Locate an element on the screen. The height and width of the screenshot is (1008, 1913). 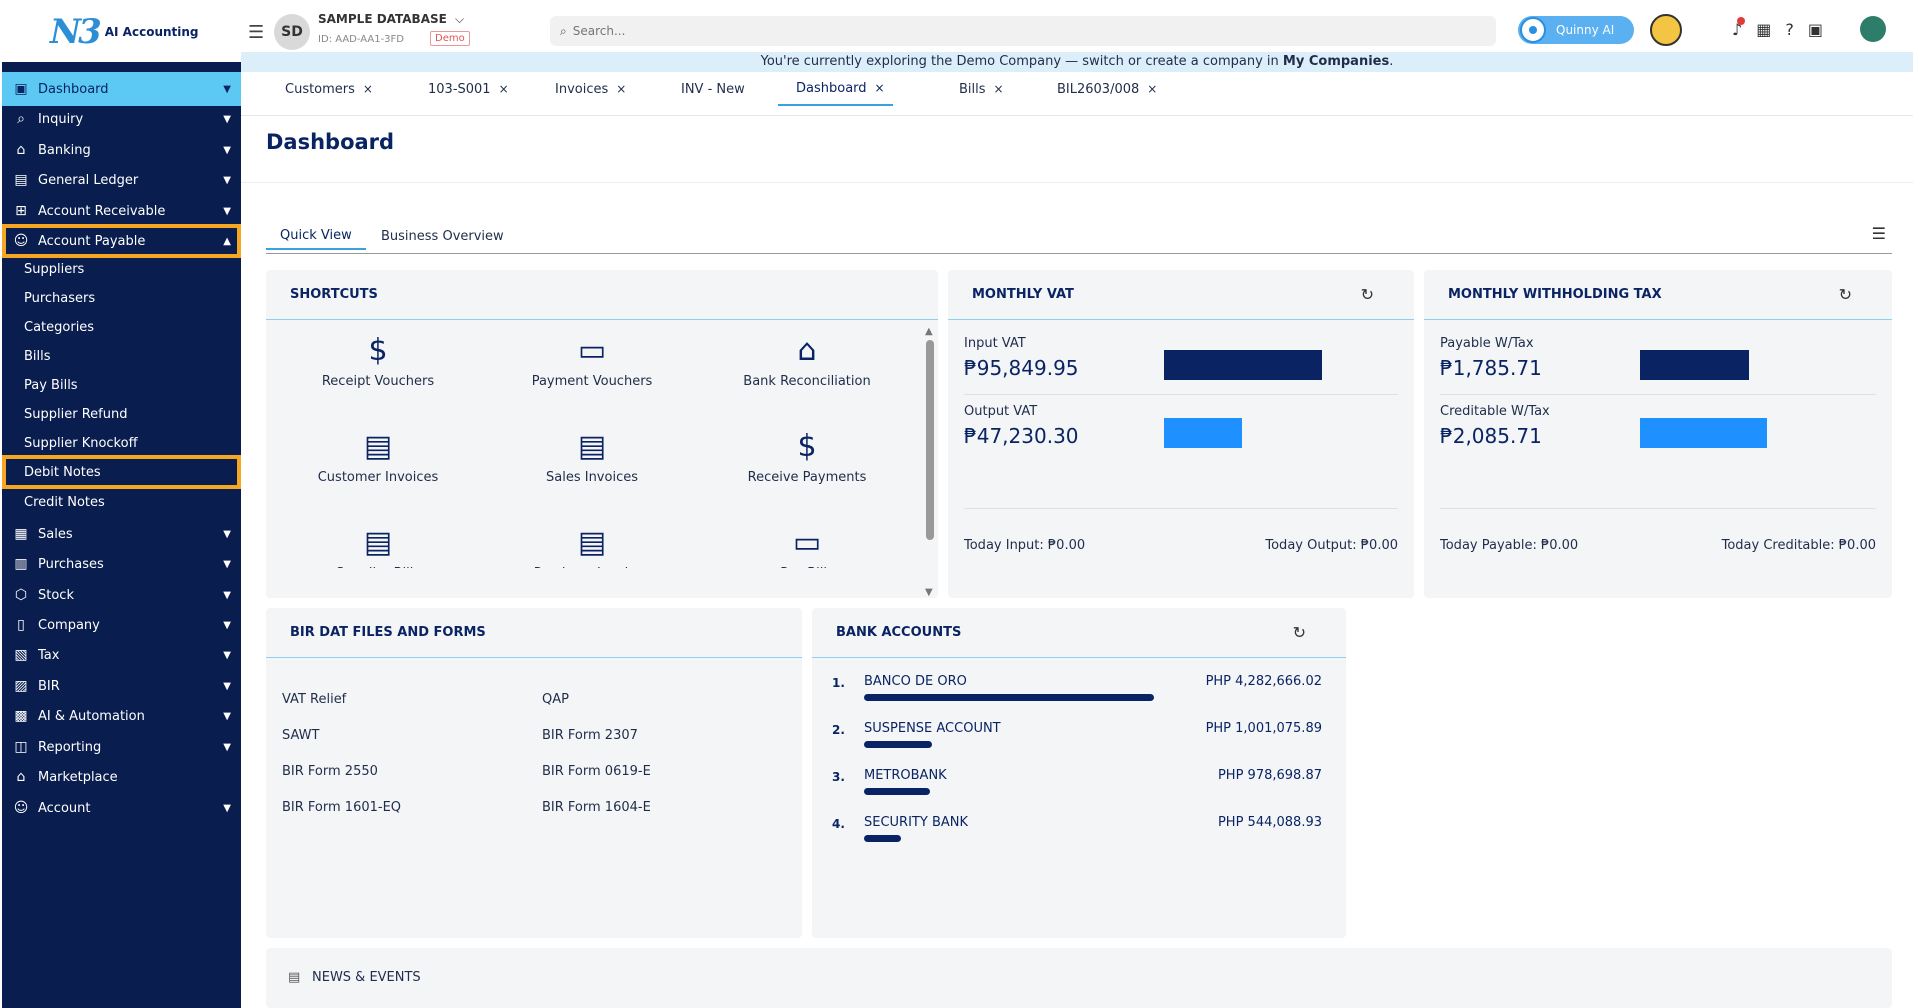
bir-link-vat-relief: VAT Relief is located at coordinates (314, 699).